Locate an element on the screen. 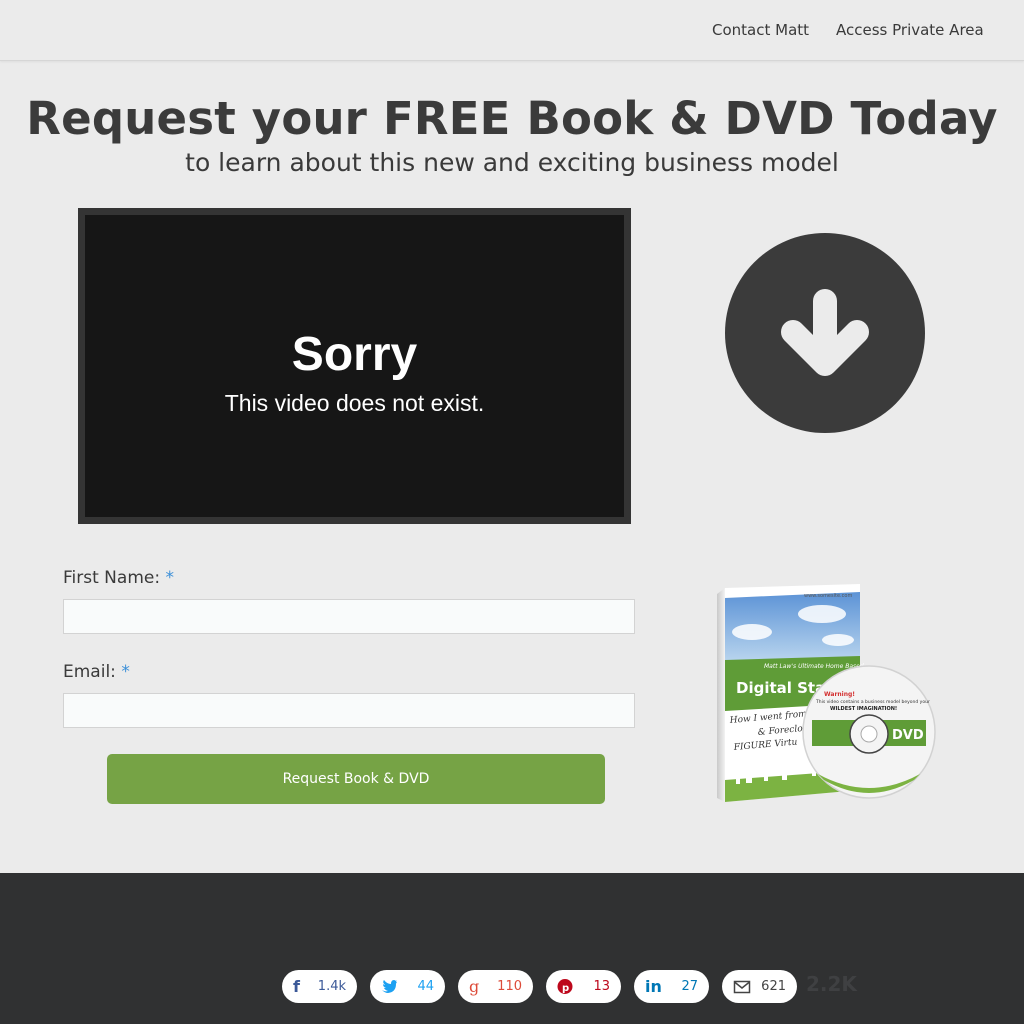 This screenshot has height=1024, width=1024. first-name-input is located at coordinates (349, 616).